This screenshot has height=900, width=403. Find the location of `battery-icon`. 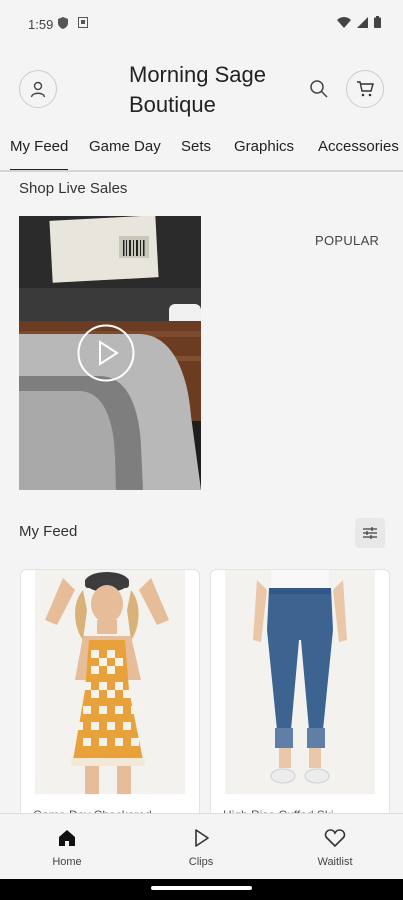

battery-icon is located at coordinates (377, 22).